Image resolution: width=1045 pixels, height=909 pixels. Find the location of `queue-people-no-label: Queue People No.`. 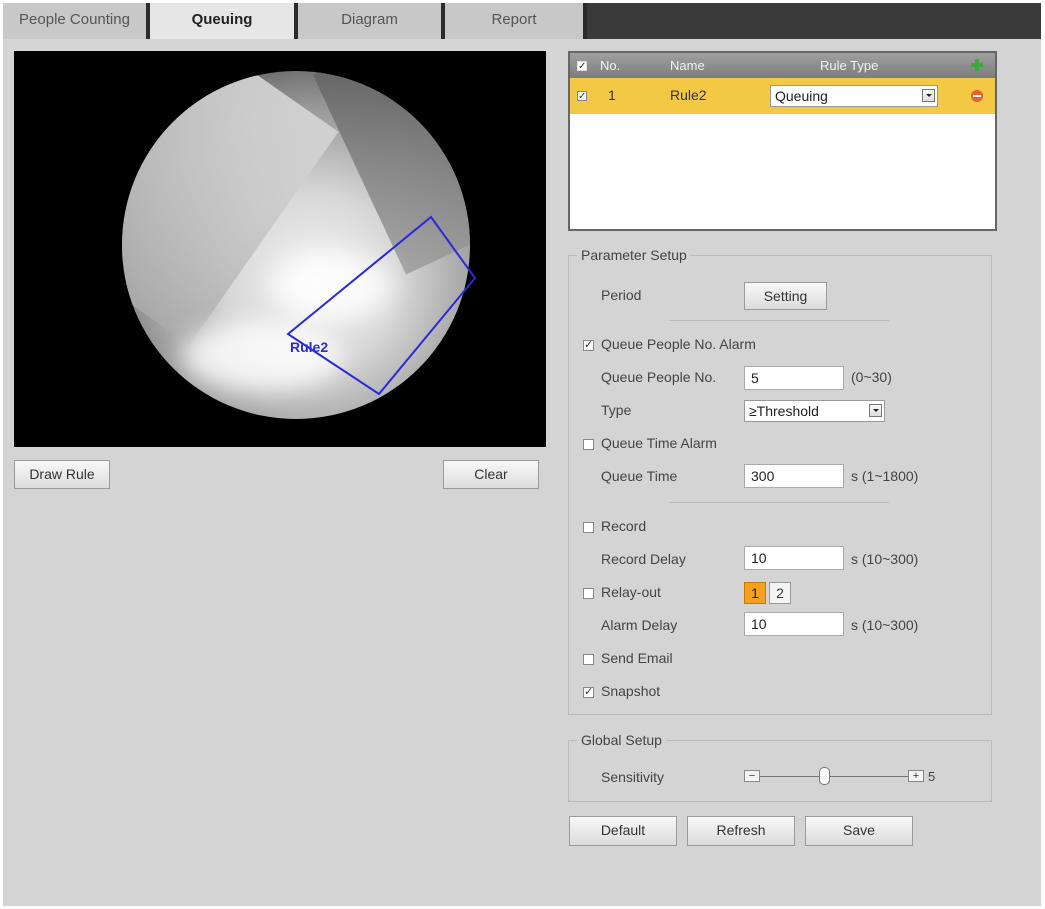

queue-people-no-label: Queue People No. is located at coordinates (659, 377).